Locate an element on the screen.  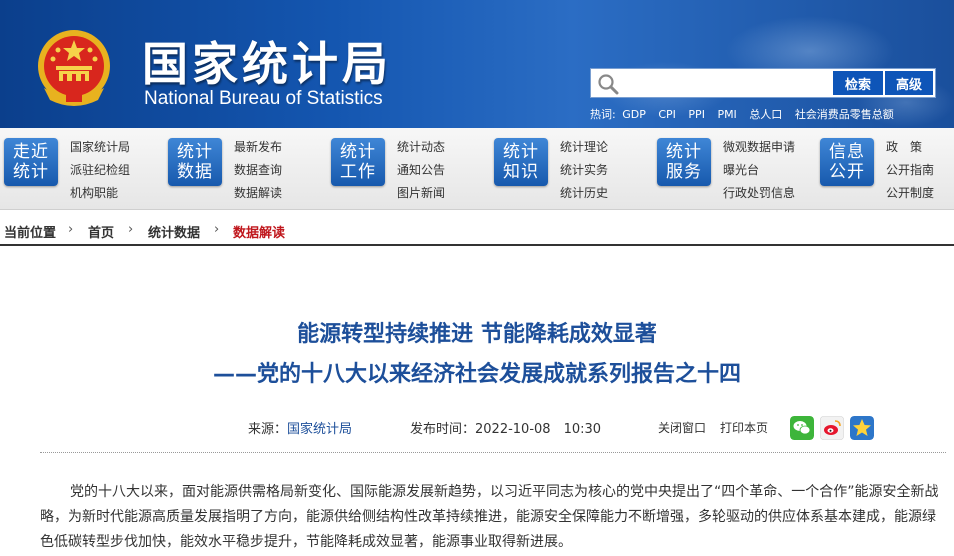
nav-link: 行政处罚信息 is located at coordinates (773, 193).